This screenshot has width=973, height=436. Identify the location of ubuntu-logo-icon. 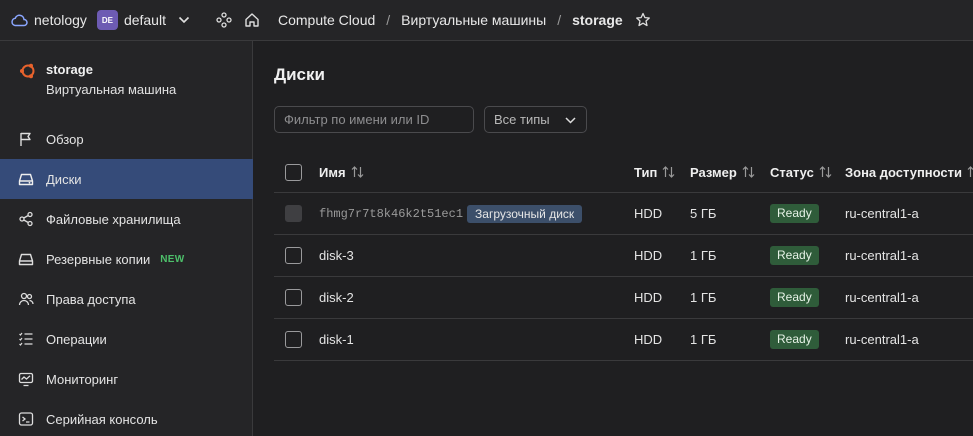
(27, 71).